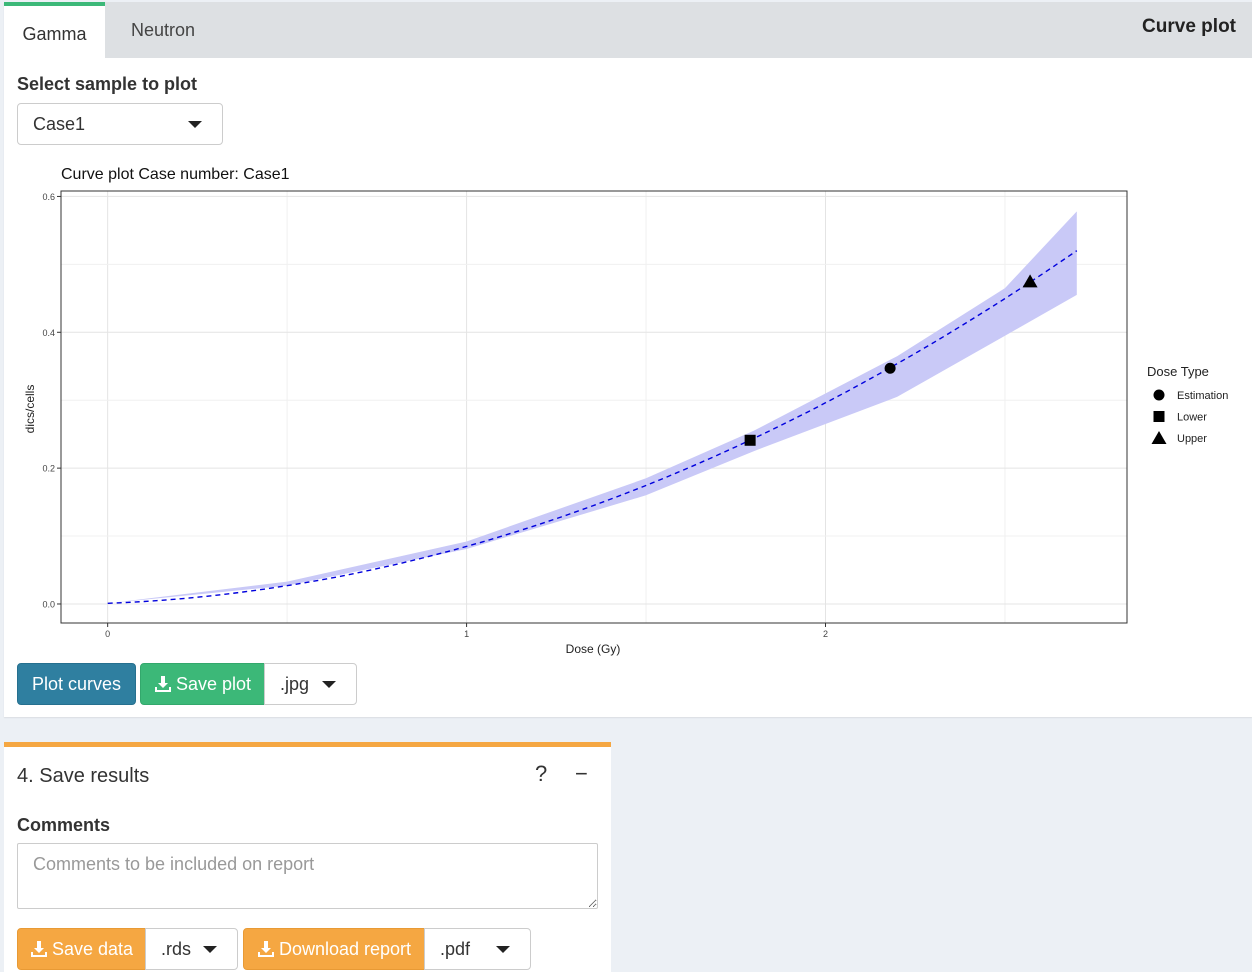  What do you see at coordinates (541, 774) in the screenshot?
I see `help-icon: ?` at bounding box center [541, 774].